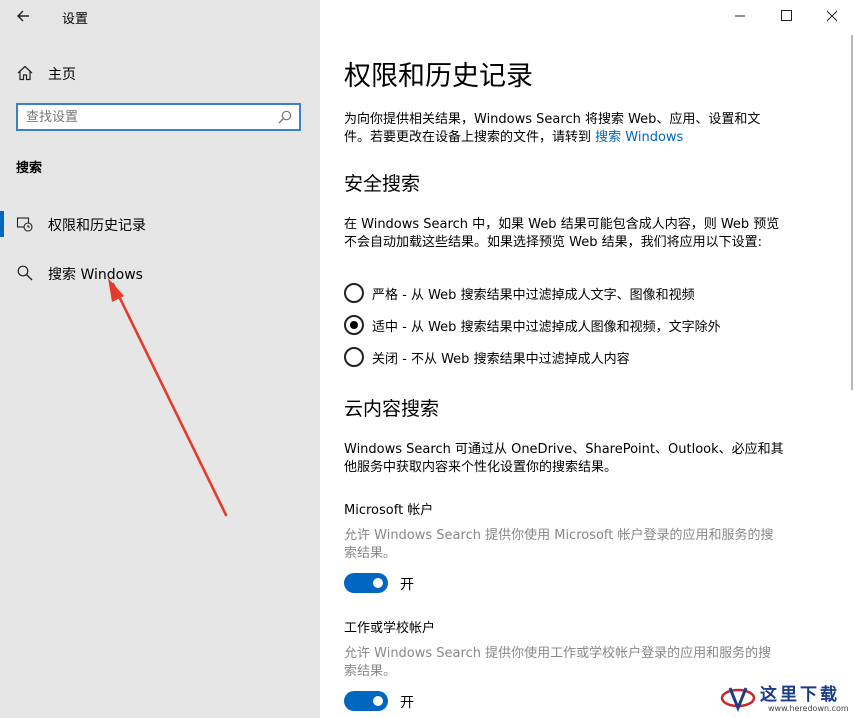 The image size is (855, 718). Describe the element at coordinates (389, 510) in the screenshot. I see `microsoft-account-title: Microsoft 帐户` at that location.